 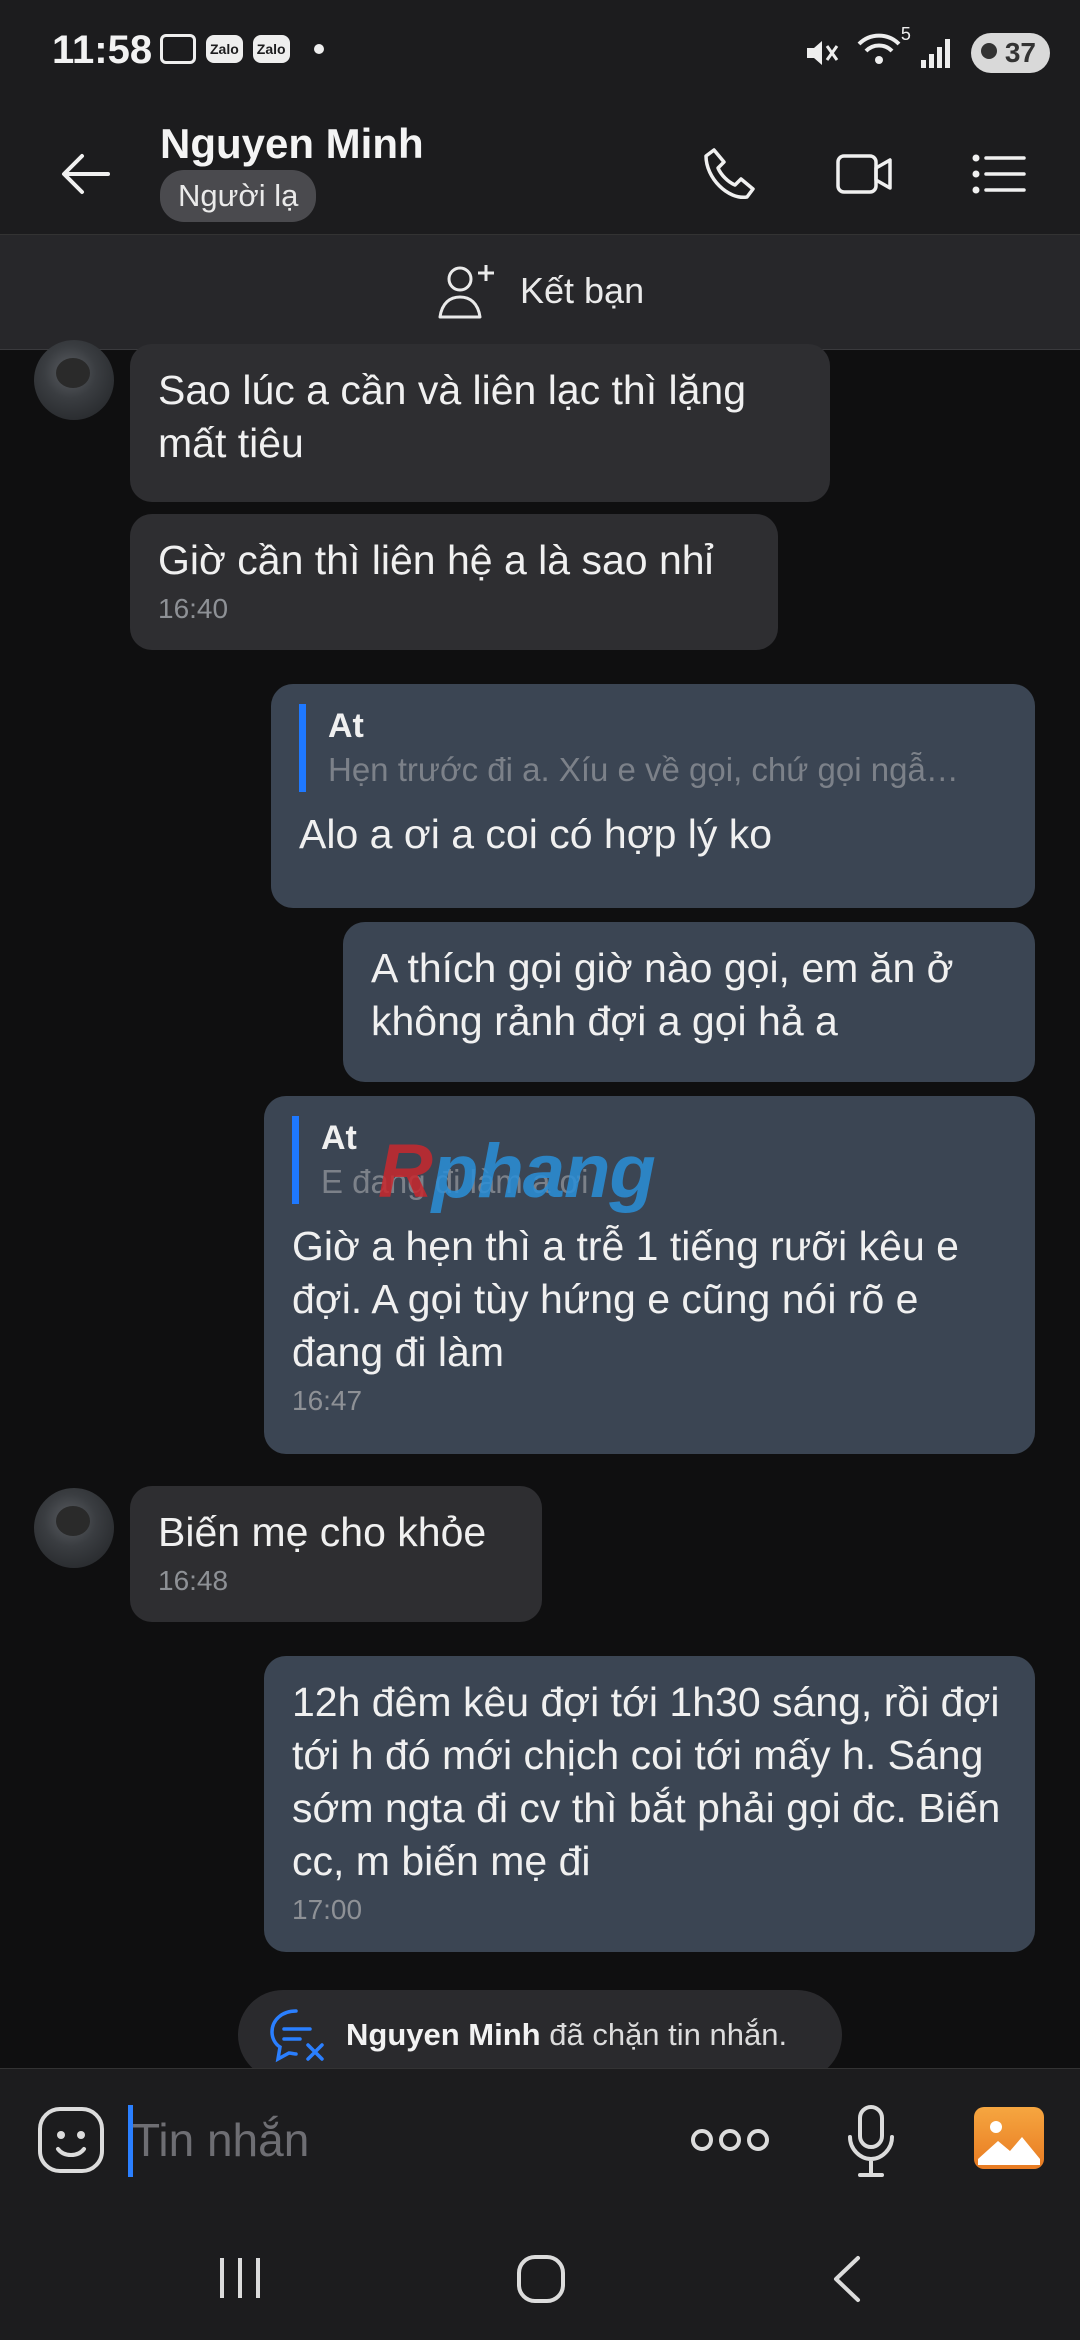 I want to click on more-notifications-dot-icon, so click(x=318, y=49).